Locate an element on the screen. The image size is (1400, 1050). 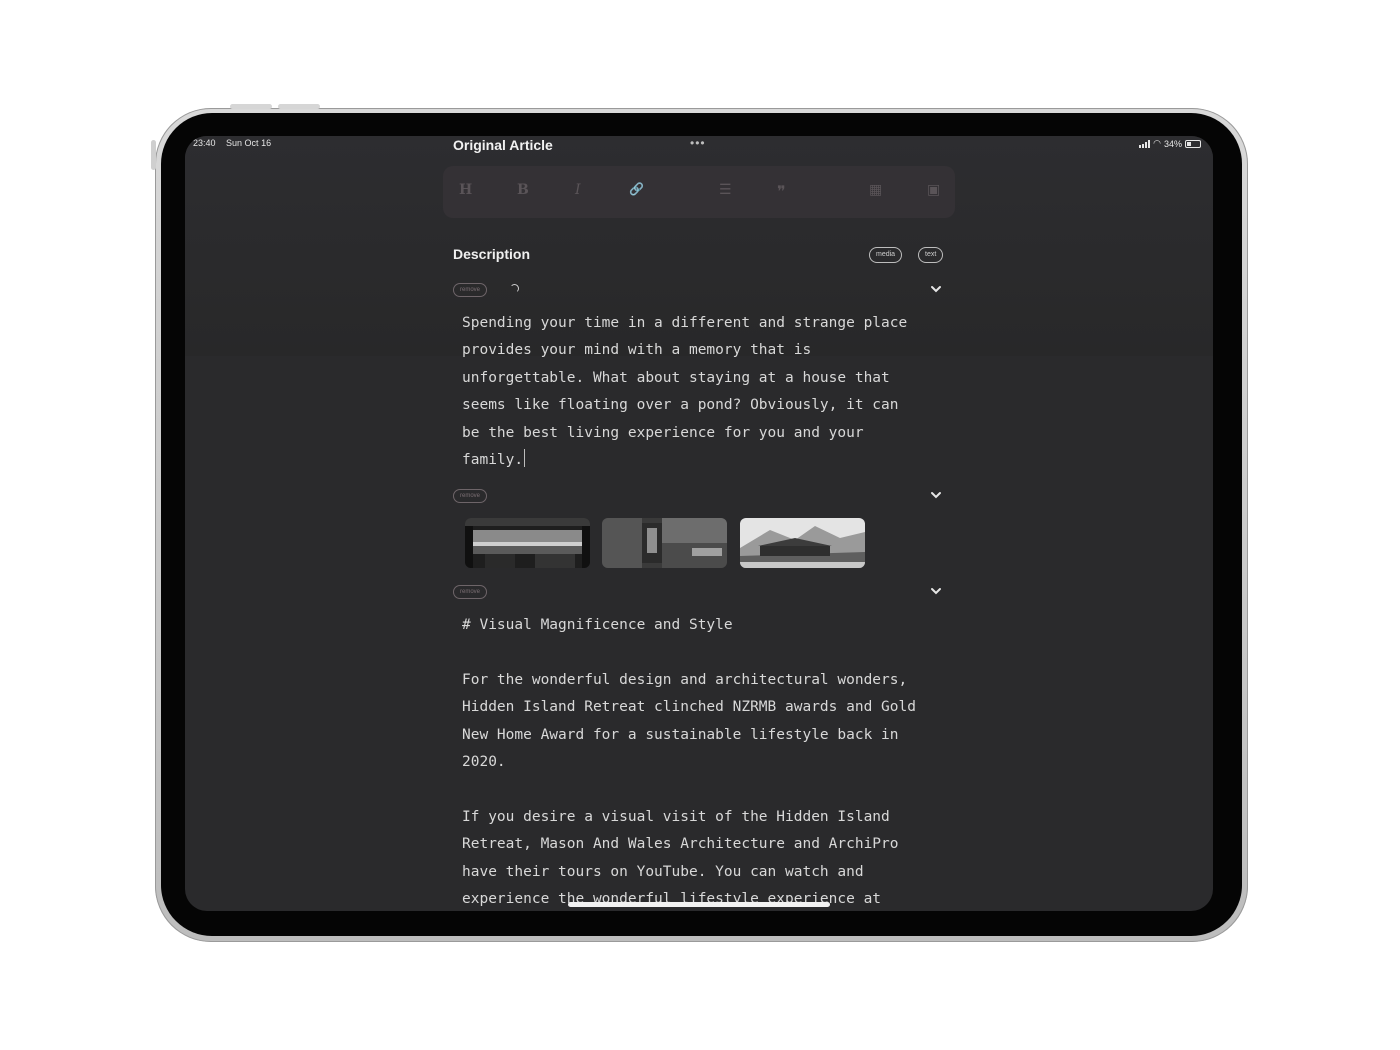
volume-up-button is located at coordinates (251, 106).